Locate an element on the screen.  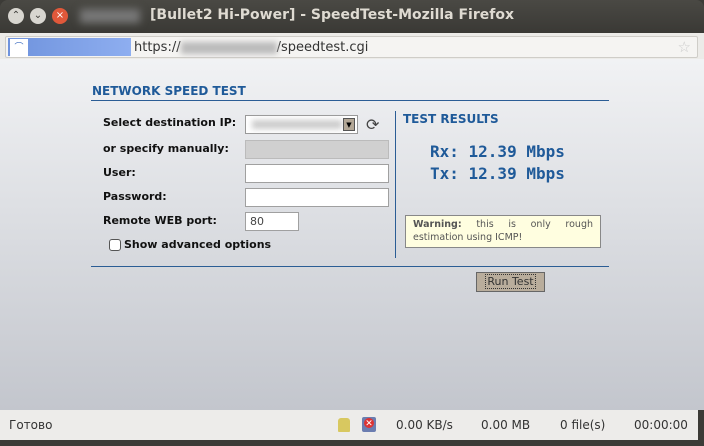
rx-value: Rx: 12.39 Mbps is located at coordinates (497, 151).